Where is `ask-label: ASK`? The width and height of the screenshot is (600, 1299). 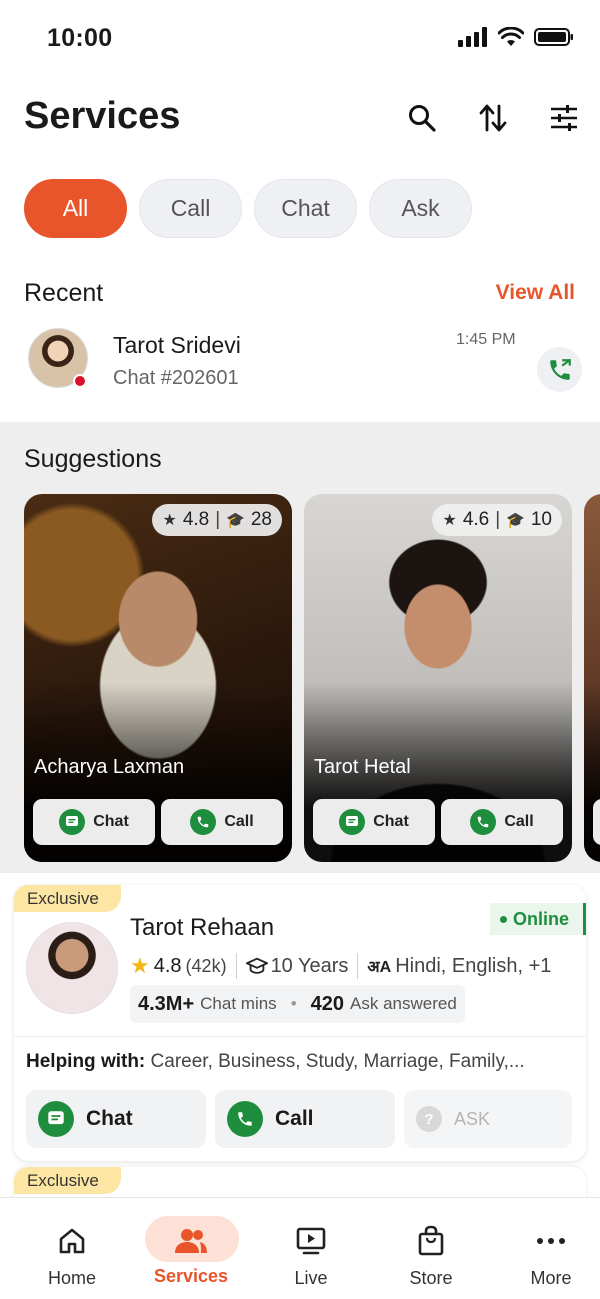
ask-label: ASK is located at coordinates (472, 1118).